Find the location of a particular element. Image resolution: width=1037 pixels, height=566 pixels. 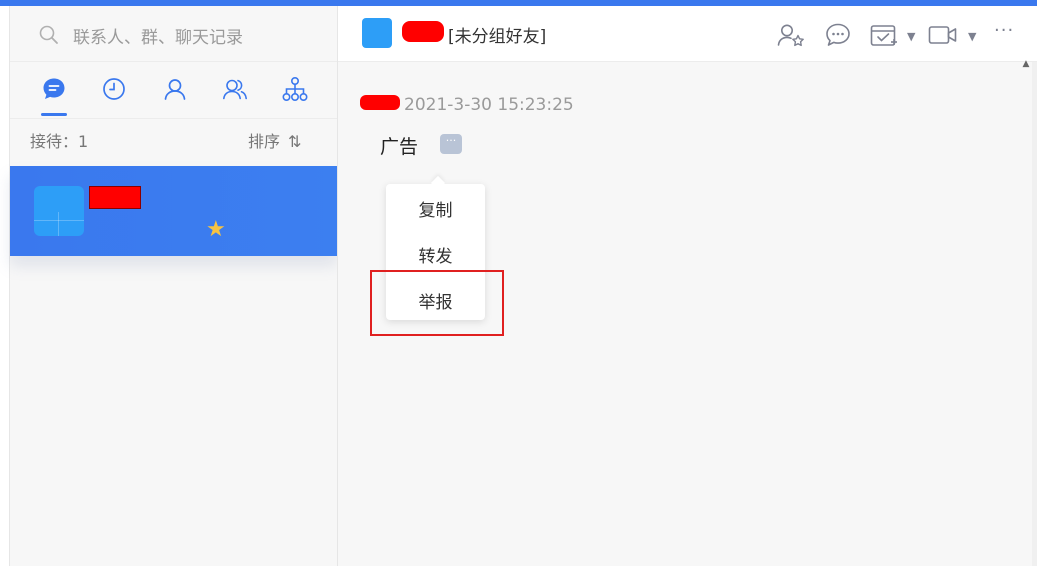

clock-icon is located at coordinates (114, 89).